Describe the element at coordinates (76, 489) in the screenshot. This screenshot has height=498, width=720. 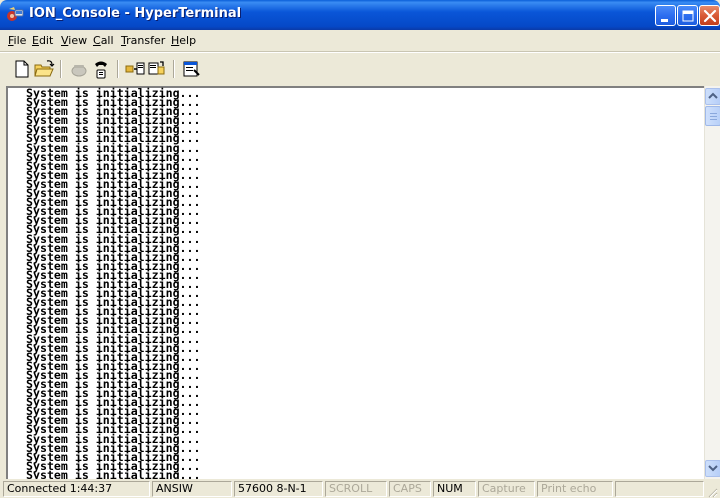
I see `status-connected: Connected 1:44:37` at that location.